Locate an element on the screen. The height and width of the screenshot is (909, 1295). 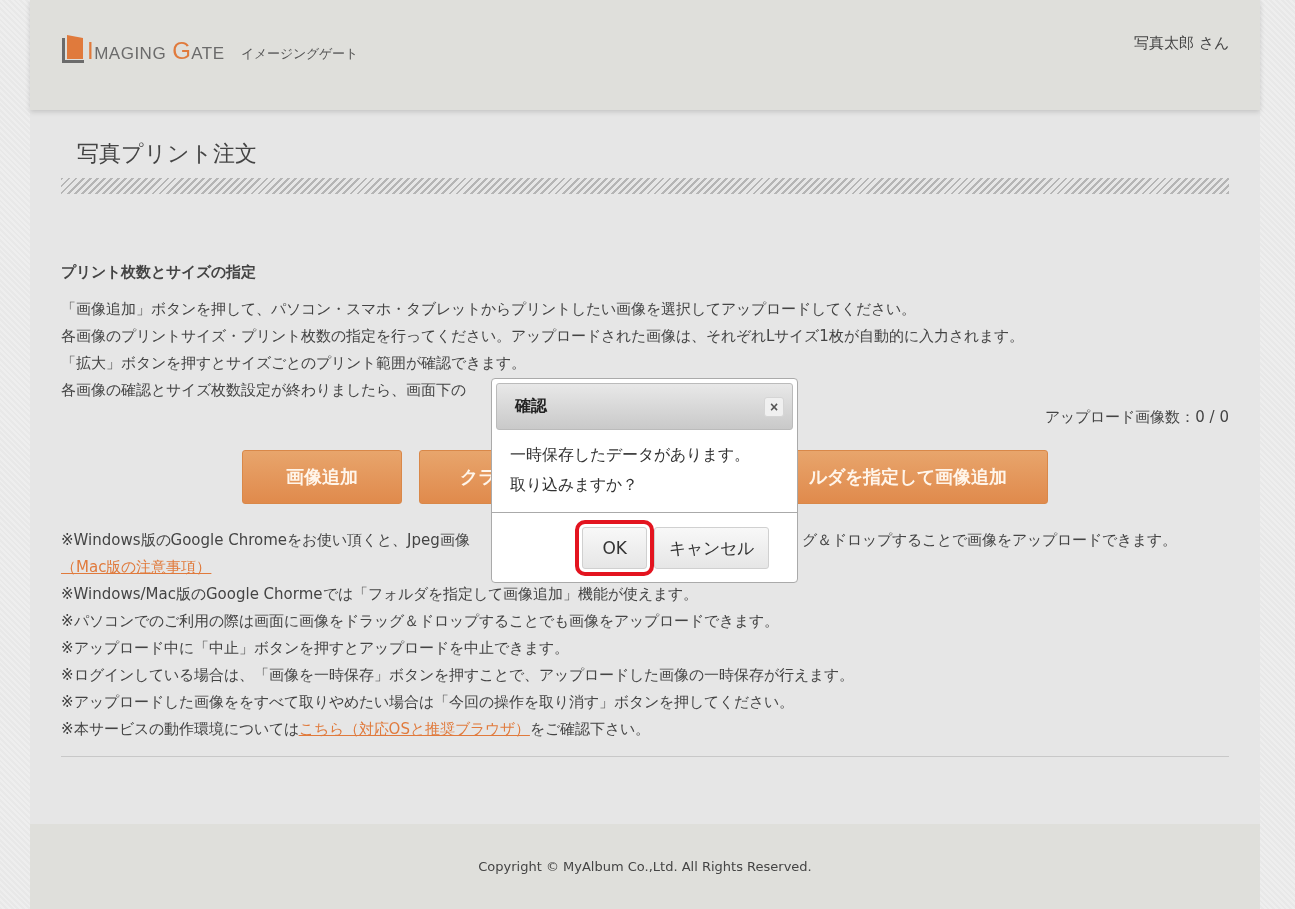
upload-count: アップロード画像数：0 / 0 is located at coordinates (1137, 417).